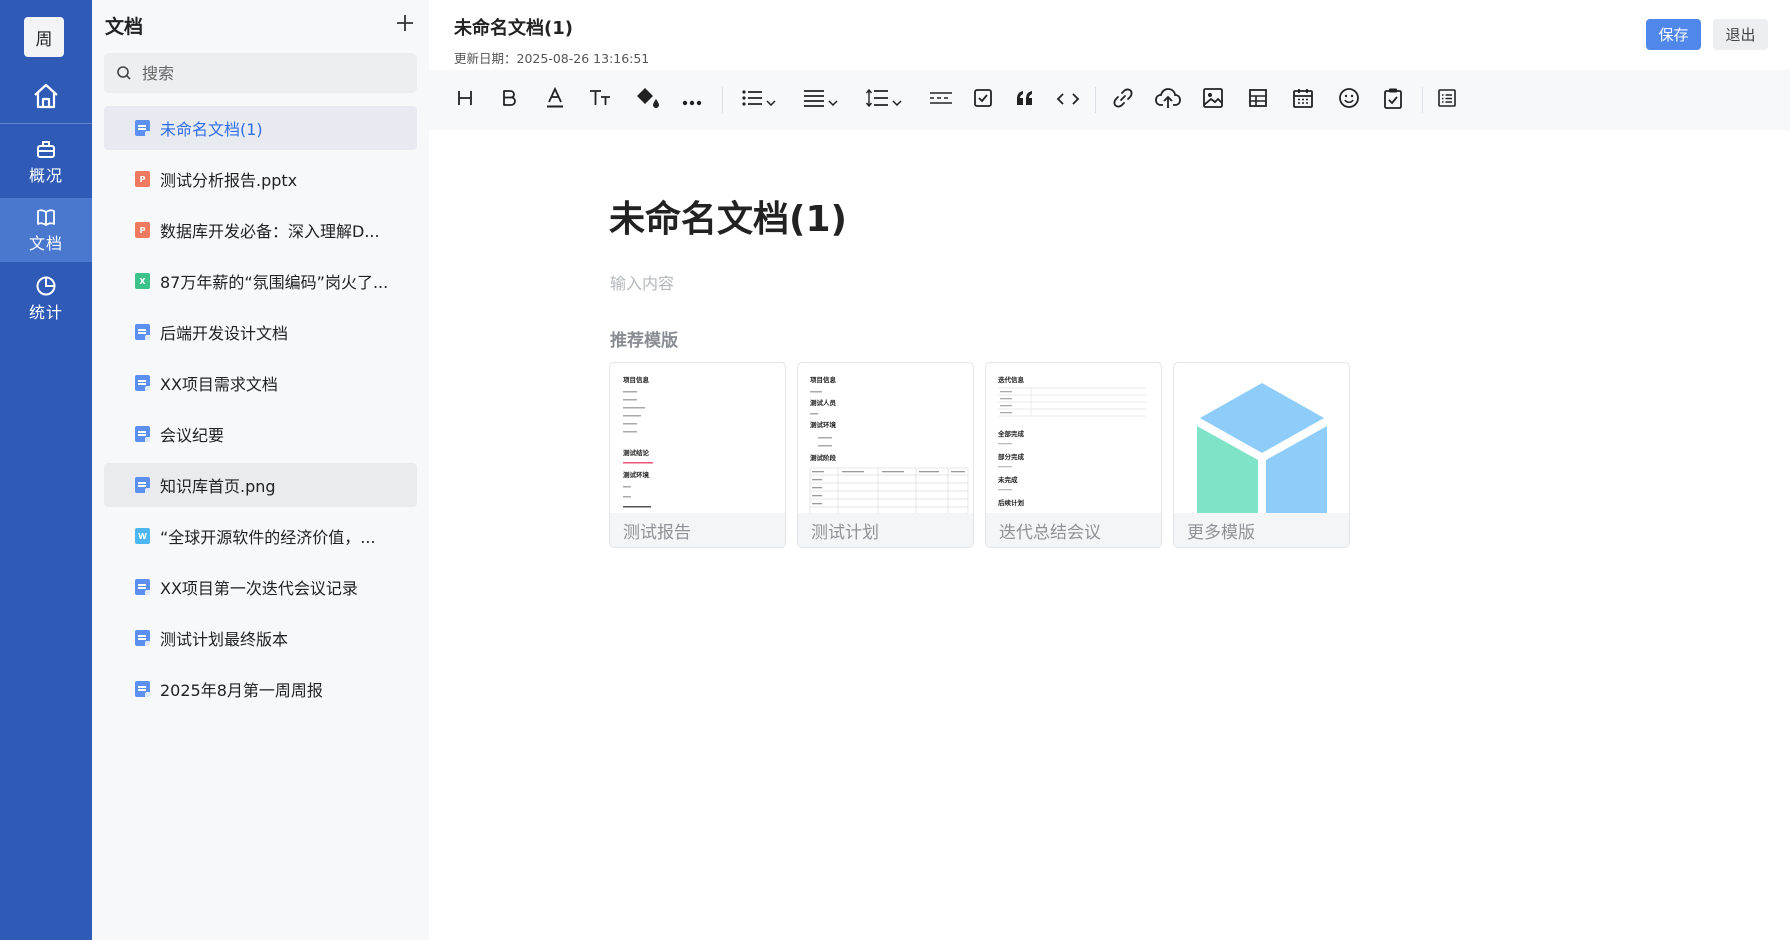 Image resolution: width=1790 pixels, height=940 pixels. What do you see at coordinates (941, 100) in the screenshot?
I see `divider-line-button` at bounding box center [941, 100].